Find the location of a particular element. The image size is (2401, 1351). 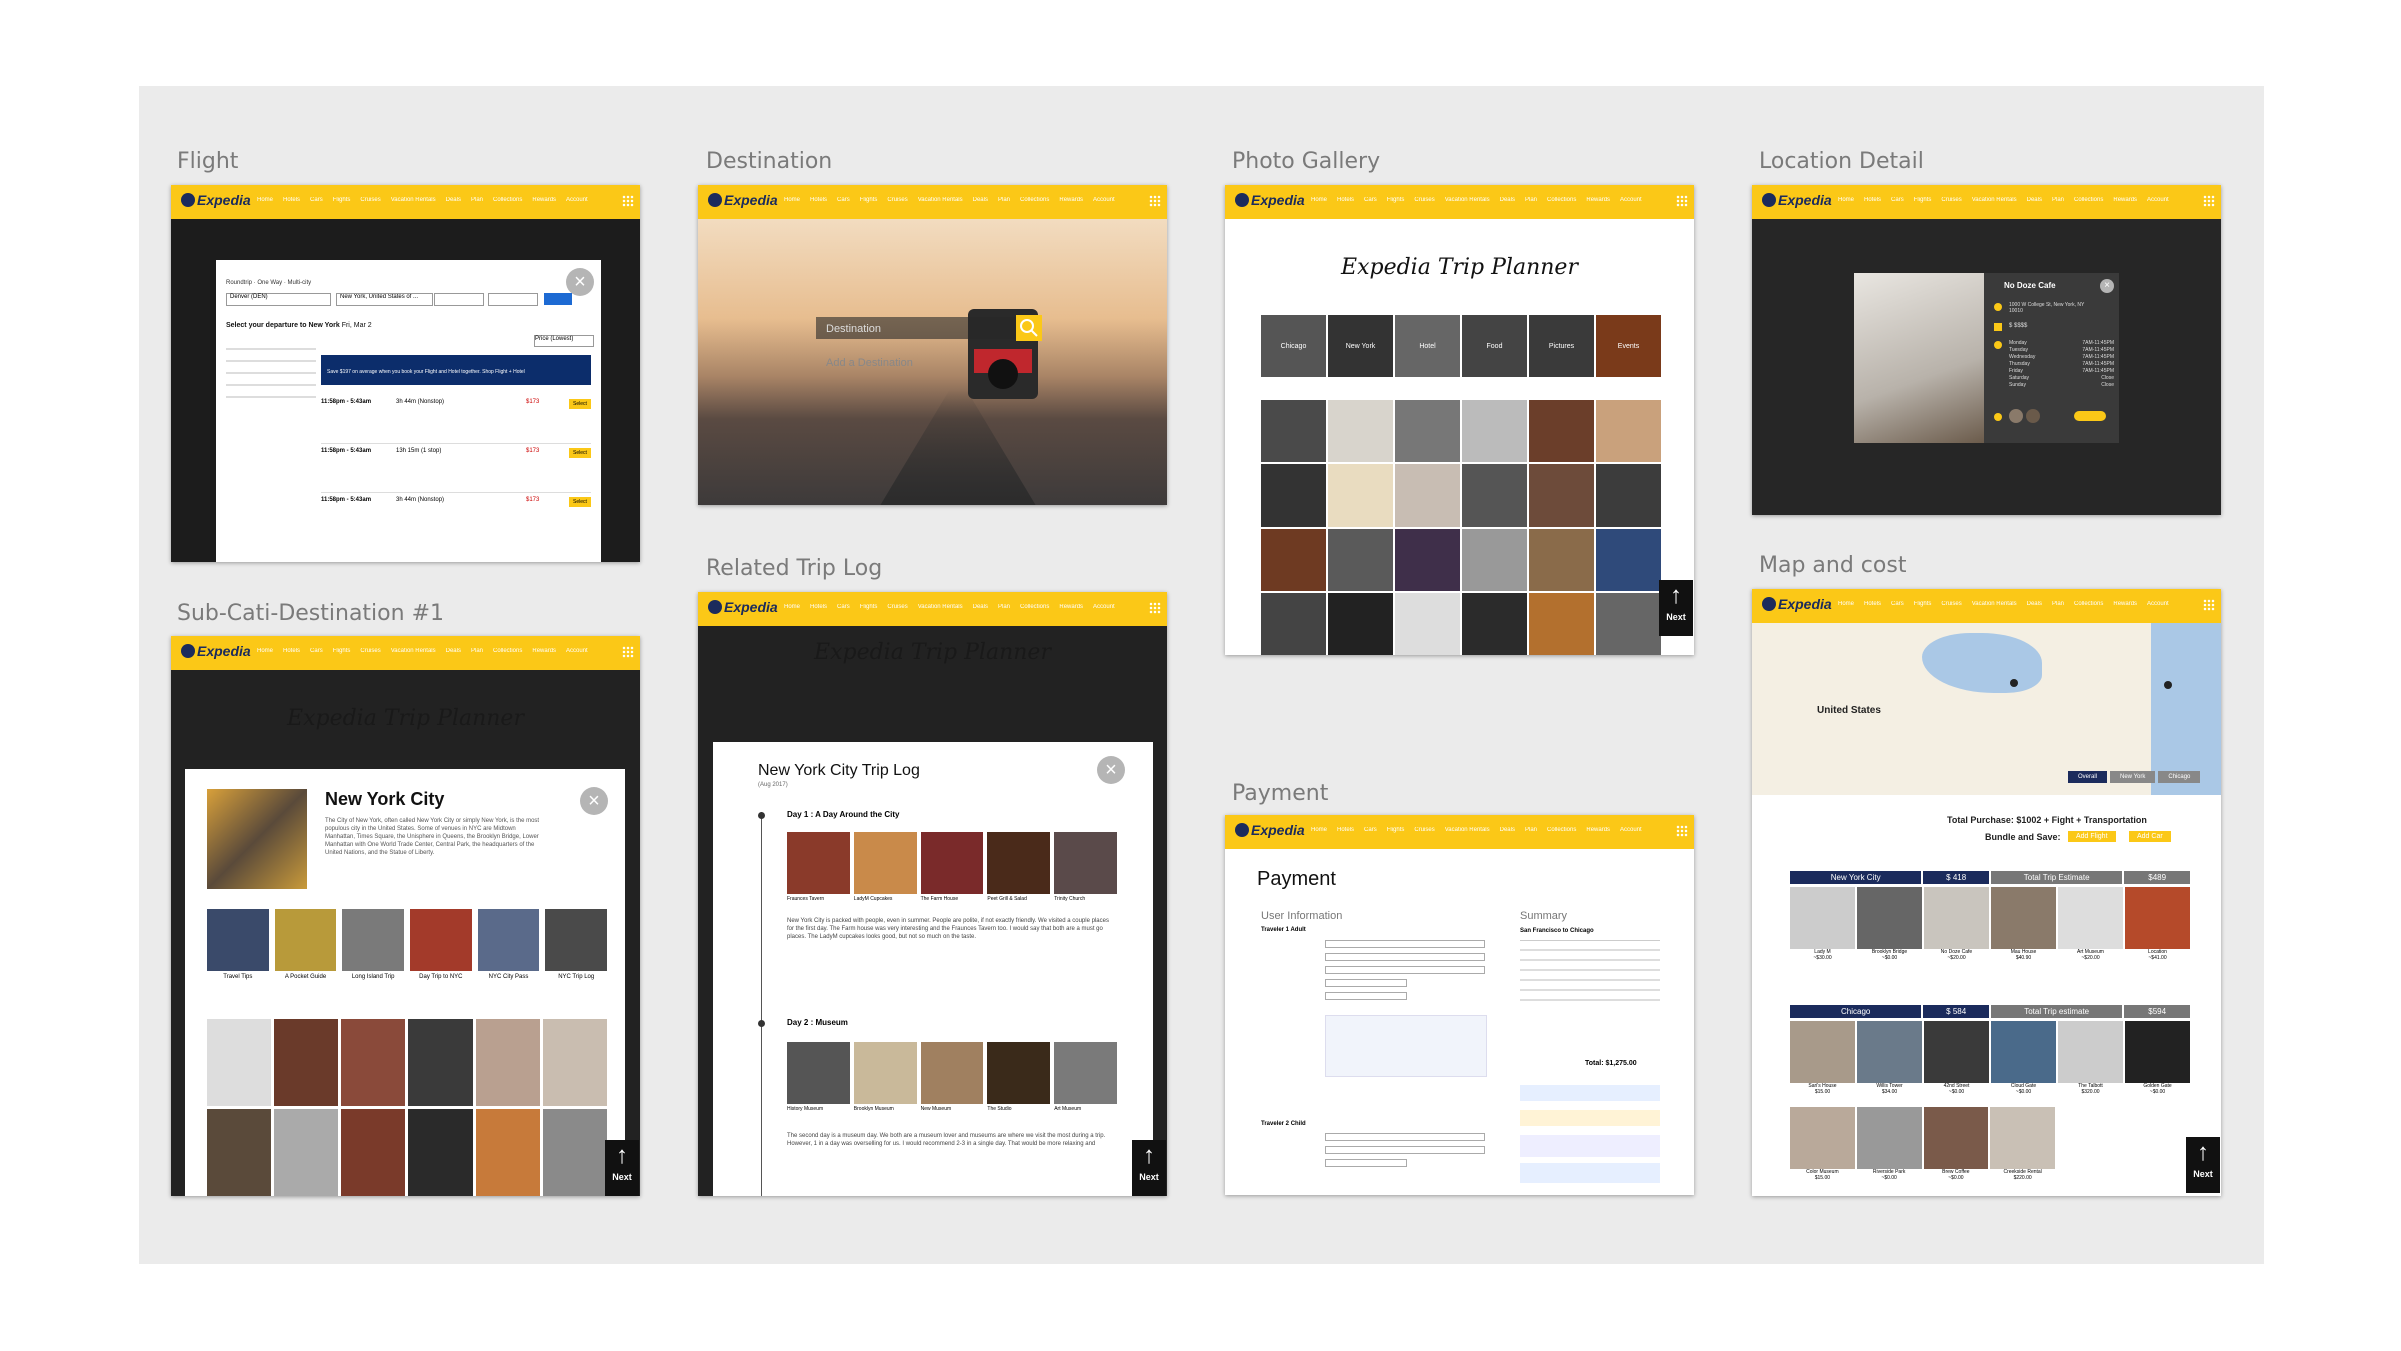

cost-item: Location ~$41.00 is located at coordinates (2157, 924).